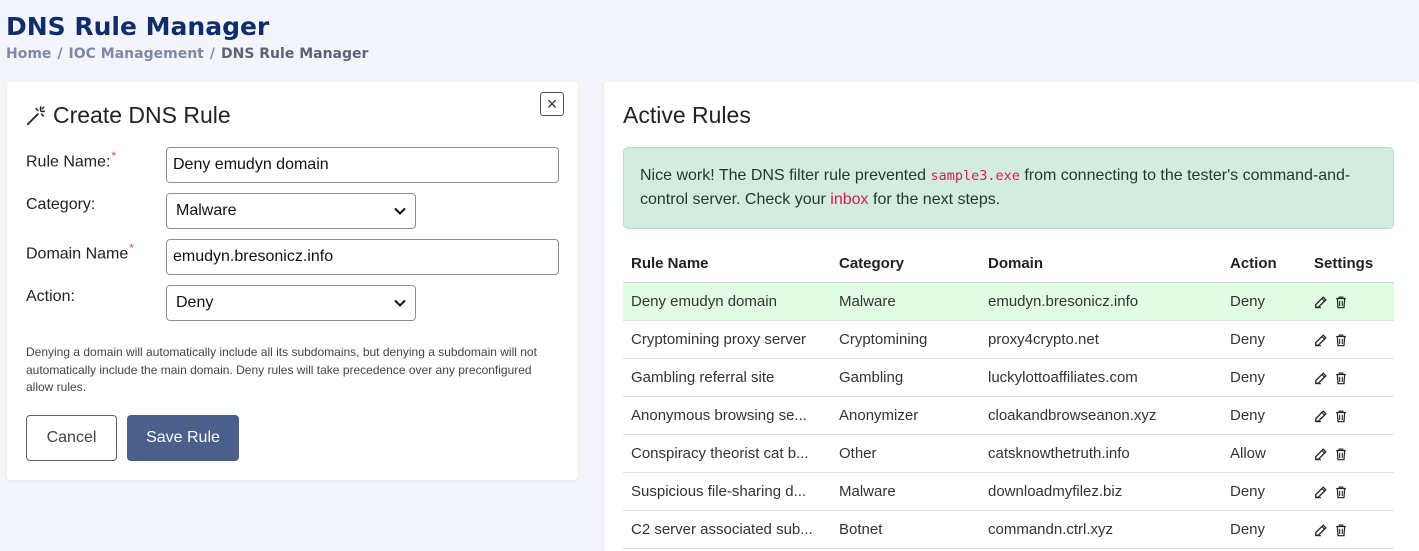 The height and width of the screenshot is (551, 1419). I want to click on active-rules-title: Active Rules, so click(687, 115).